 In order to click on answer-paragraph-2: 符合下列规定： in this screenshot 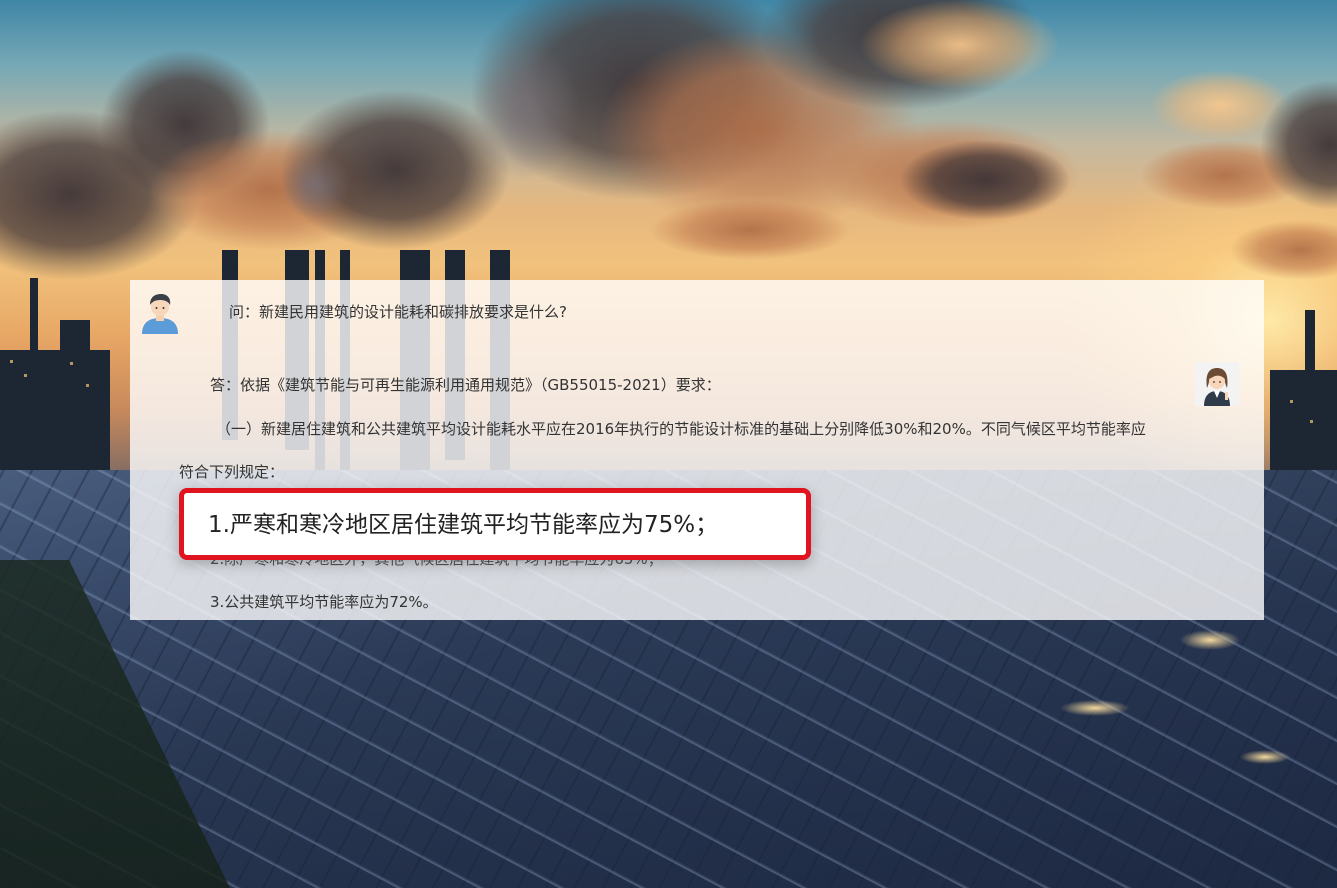, I will do `click(232, 472)`.